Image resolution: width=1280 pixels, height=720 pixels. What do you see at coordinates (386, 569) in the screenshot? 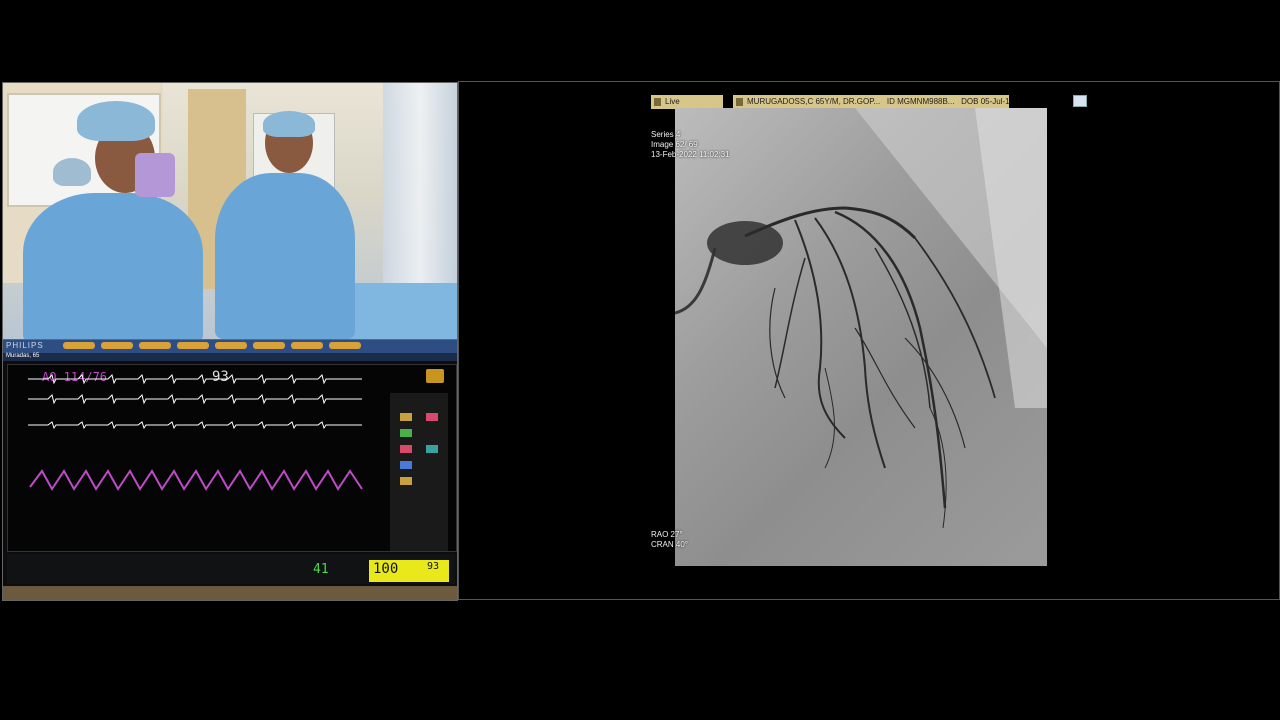
I see `spo2-value: 100` at bounding box center [386, 569].